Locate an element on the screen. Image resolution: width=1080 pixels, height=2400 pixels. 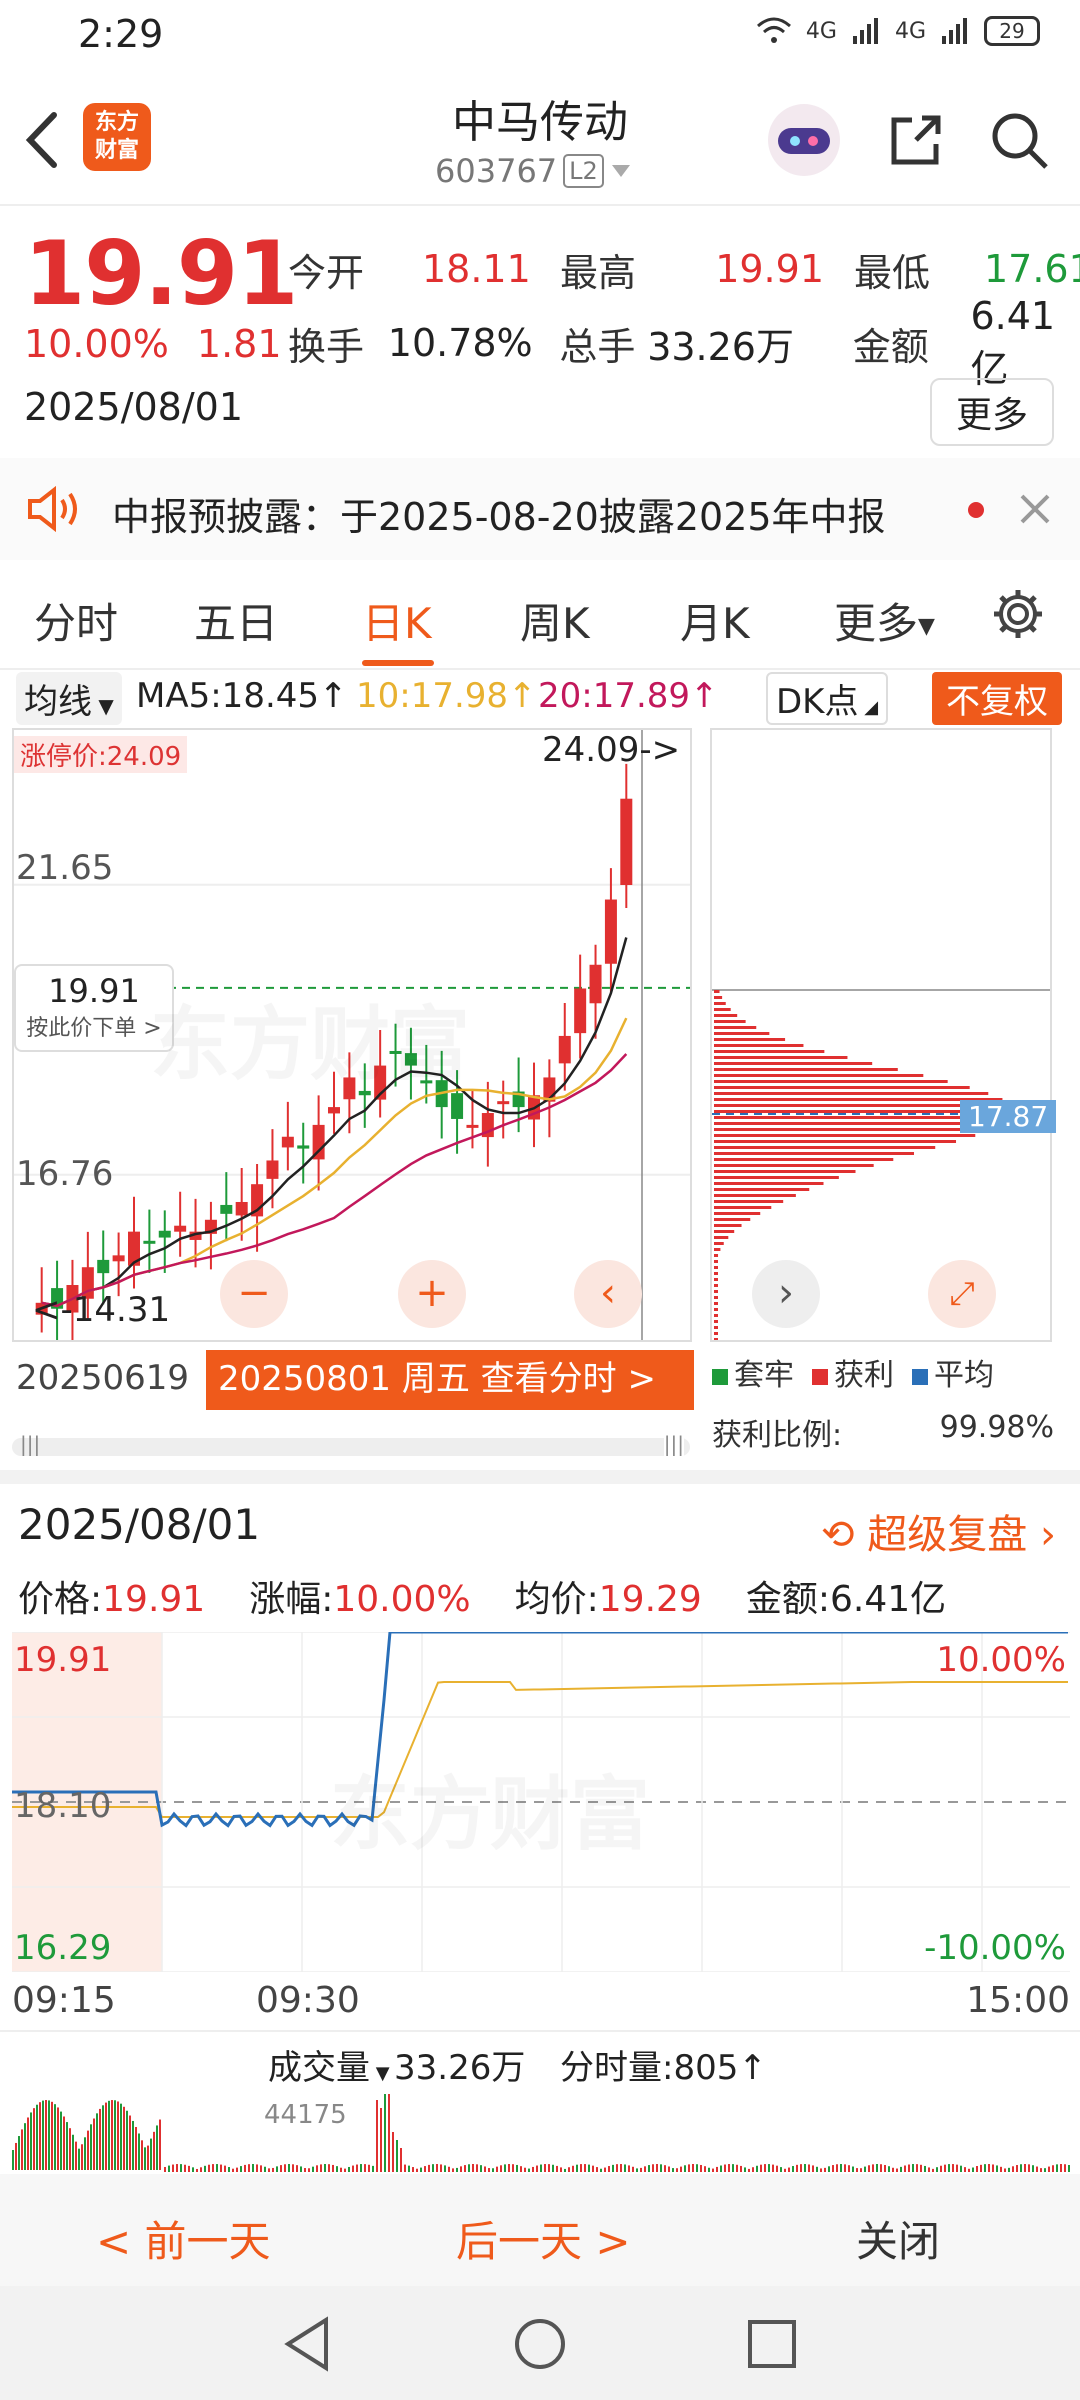
nav-home-icon is located at coordinates (540, 2344).